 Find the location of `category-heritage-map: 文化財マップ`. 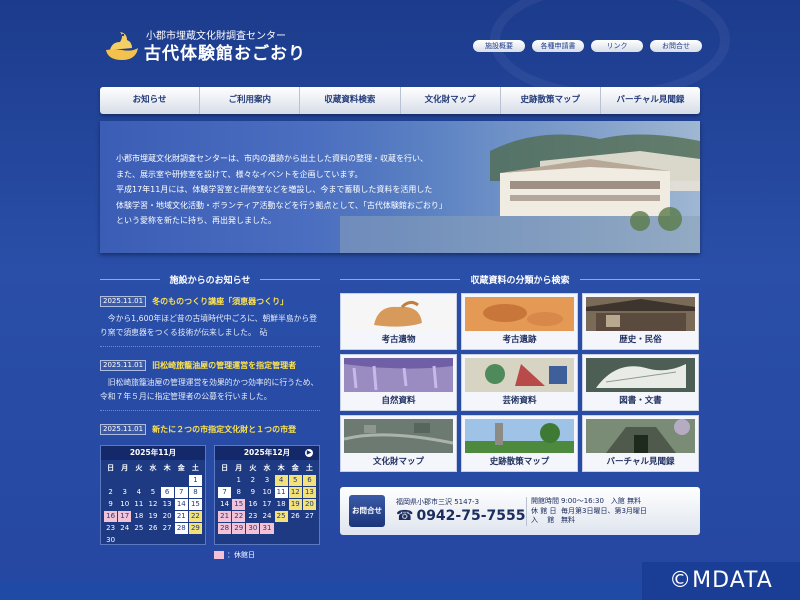

category-heritage-map: 文化財マップ is located at coordinates (398, 443).